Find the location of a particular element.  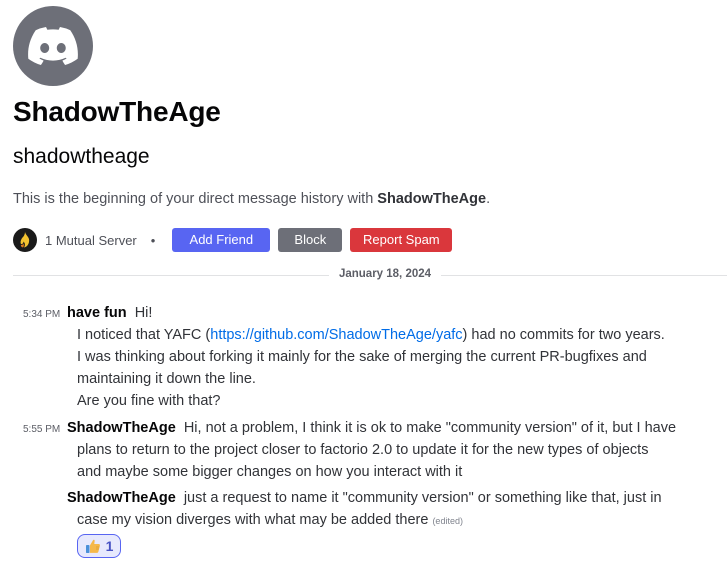

edited-label: (edited) is located at coordinates (447, 521).